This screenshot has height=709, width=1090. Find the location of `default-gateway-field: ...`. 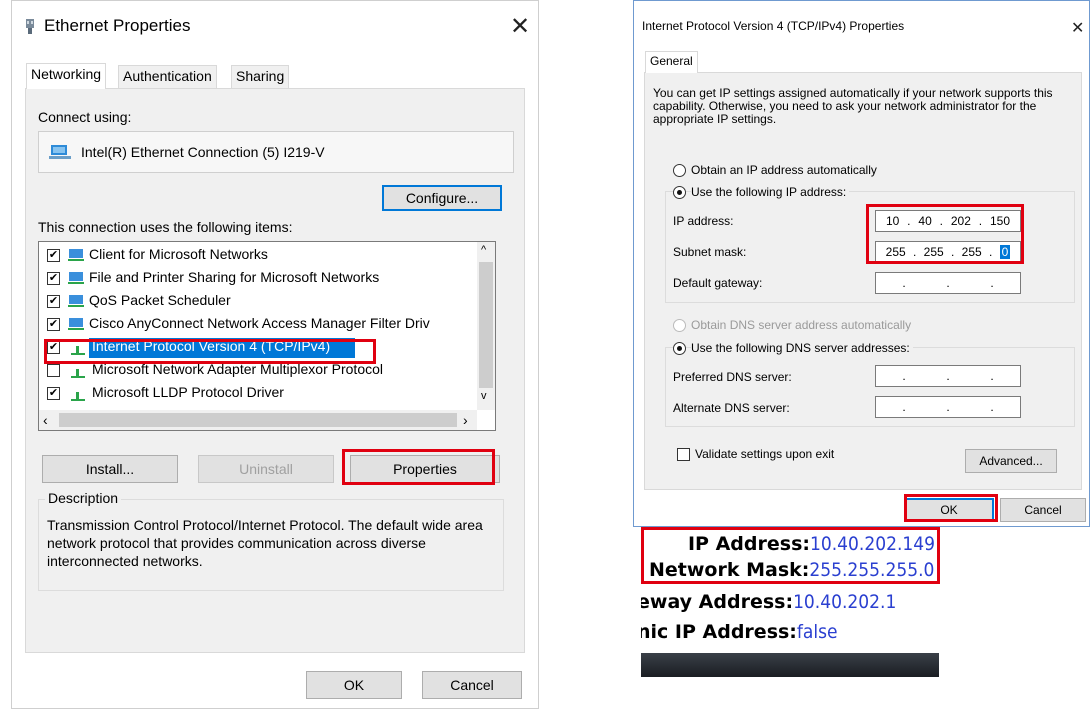

default-gateway-field: ... is located at coordinates (948, 283).